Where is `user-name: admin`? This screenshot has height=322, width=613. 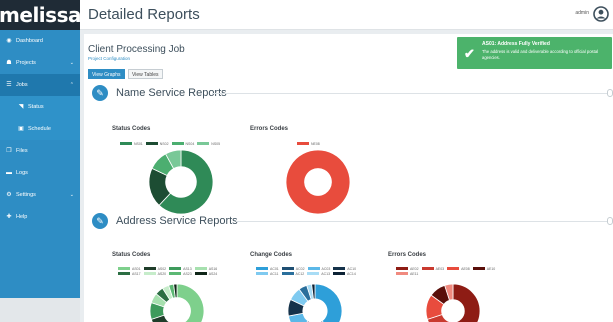 user-name: admin is located at coordinates (582, 13).